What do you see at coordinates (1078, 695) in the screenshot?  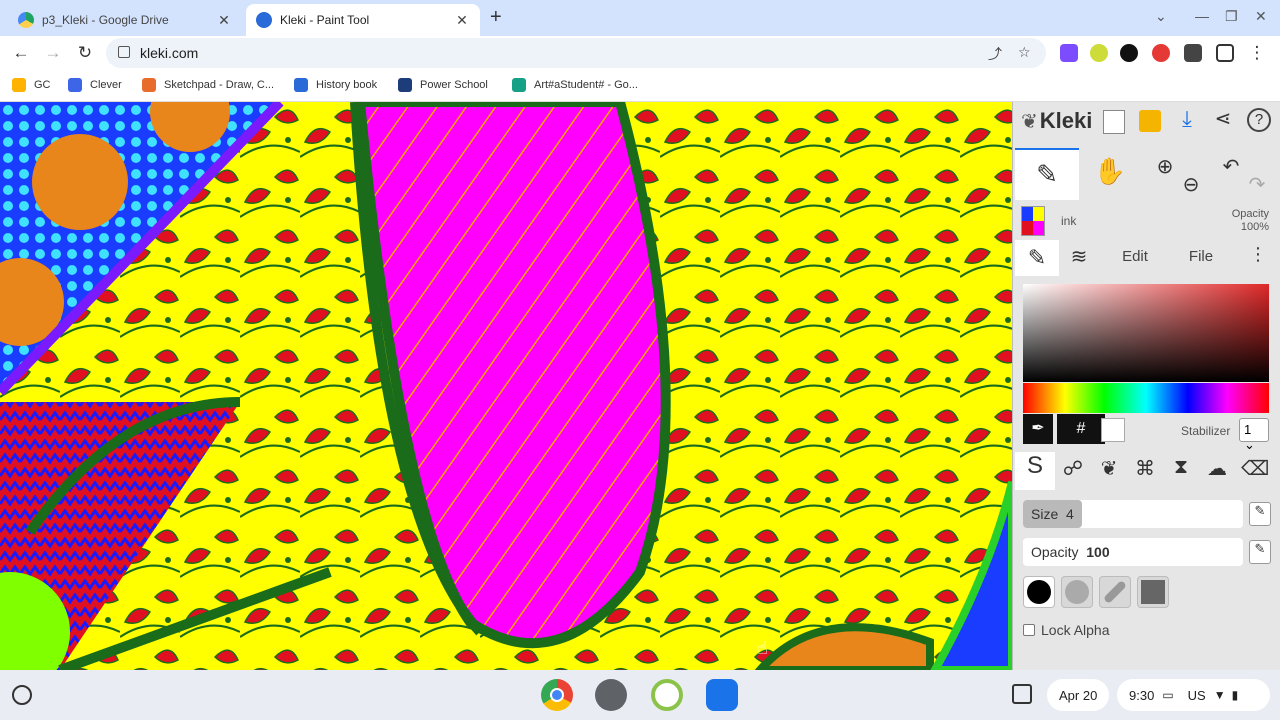 I see `date-pill: Apr 20` at bounding box center [1078, 695].